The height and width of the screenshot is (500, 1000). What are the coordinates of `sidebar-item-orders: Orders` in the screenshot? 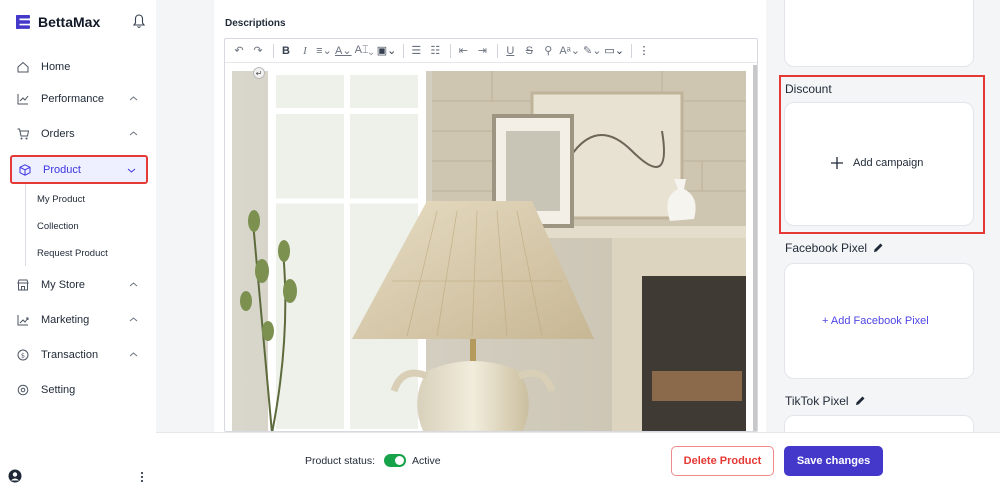 It's located at (79, 134).